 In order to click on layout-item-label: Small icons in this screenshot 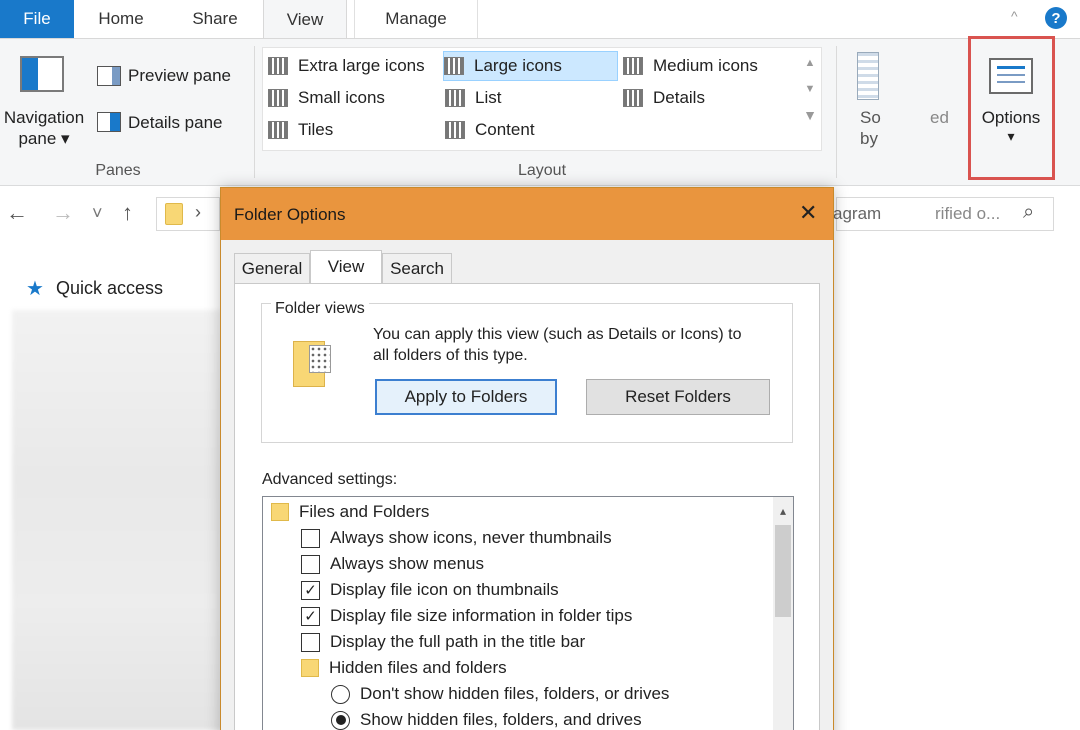, I will do `click(341, 97)`.